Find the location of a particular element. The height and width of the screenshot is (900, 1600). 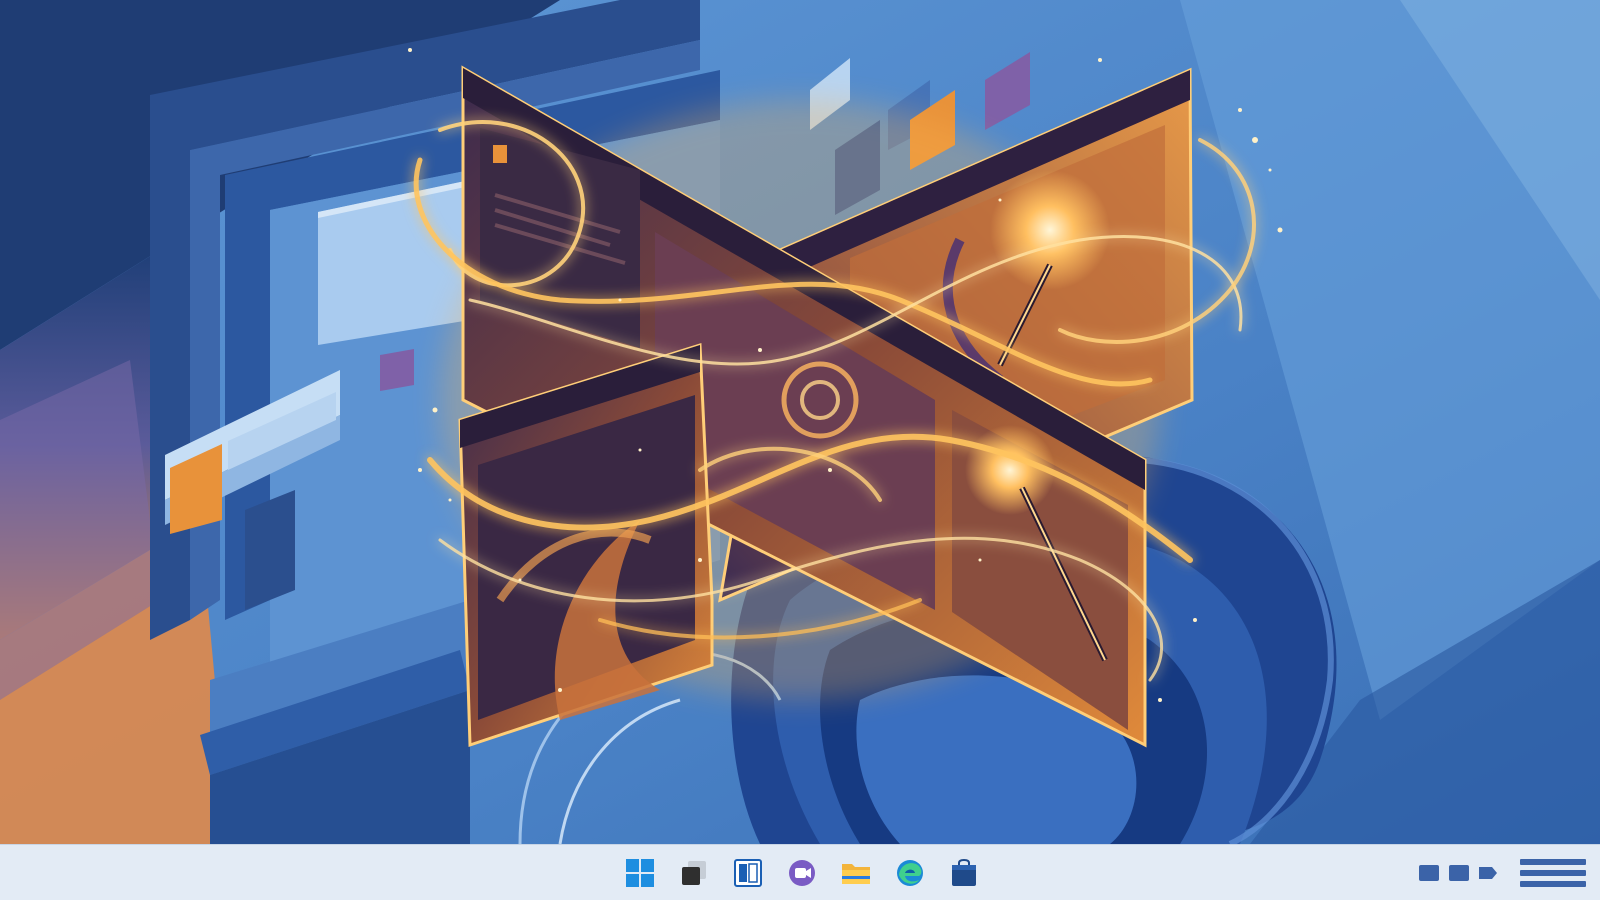

store-button is located at coordinates (964, 873).